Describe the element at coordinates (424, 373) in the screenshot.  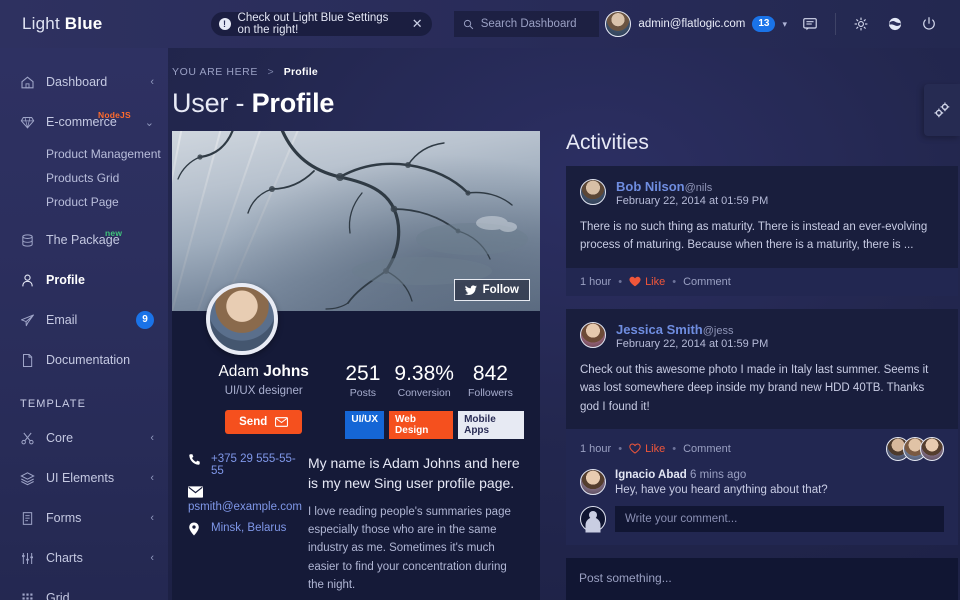
I see `stat-value: 9.38%` at that location.